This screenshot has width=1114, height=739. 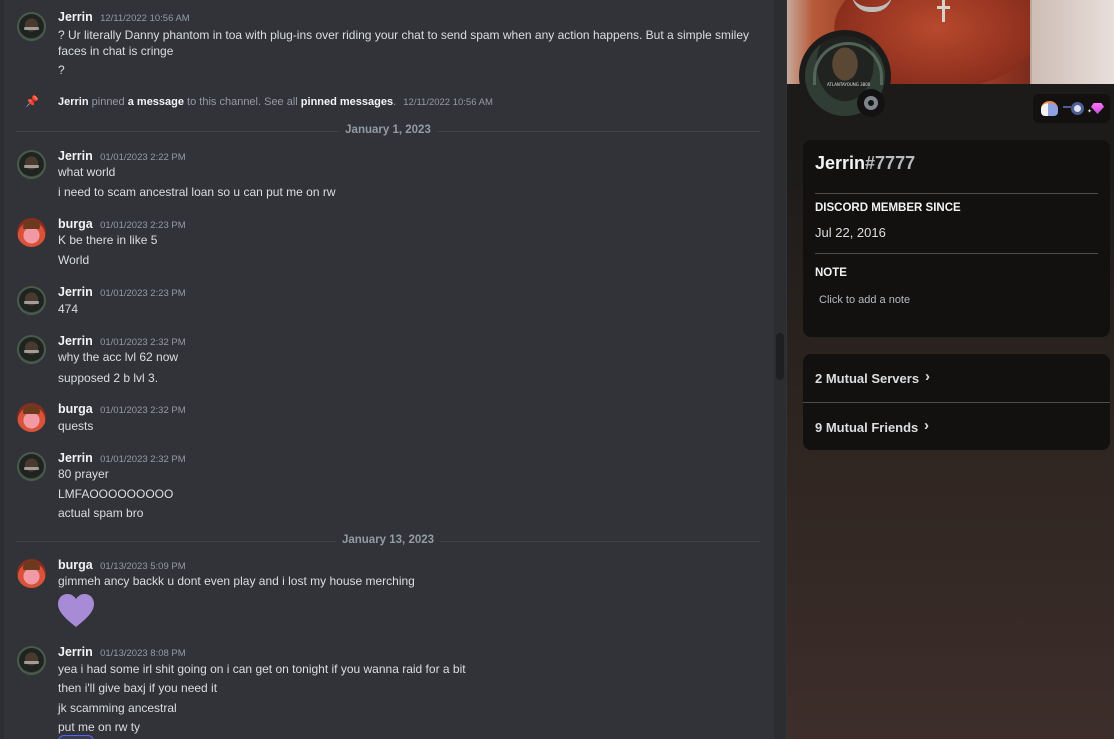 What do you see at coordinates (871, 103) in the screenshot?
I see `offline-status-icon` at bounding box center [871, 103].